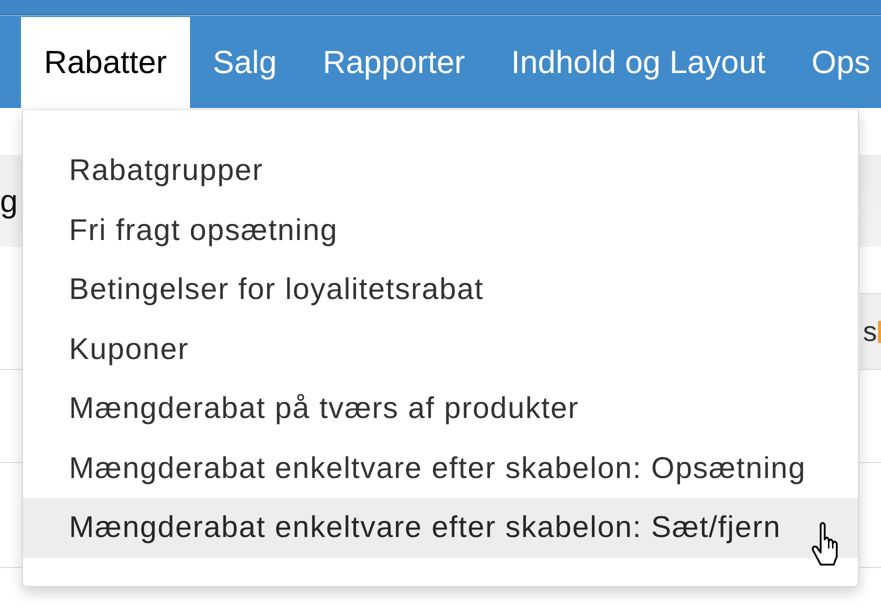  Describe the element at coordinates (825, 543) in the screenshot. I see `hand-cursor-icon` at that location.